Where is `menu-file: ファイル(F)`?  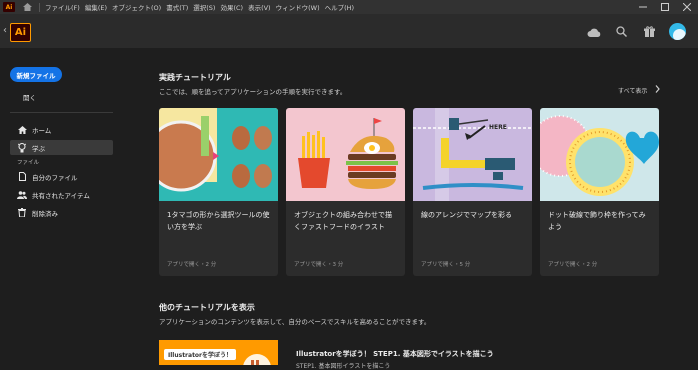
menu-file: ファイル(F) is located at coordinates (62, 7).